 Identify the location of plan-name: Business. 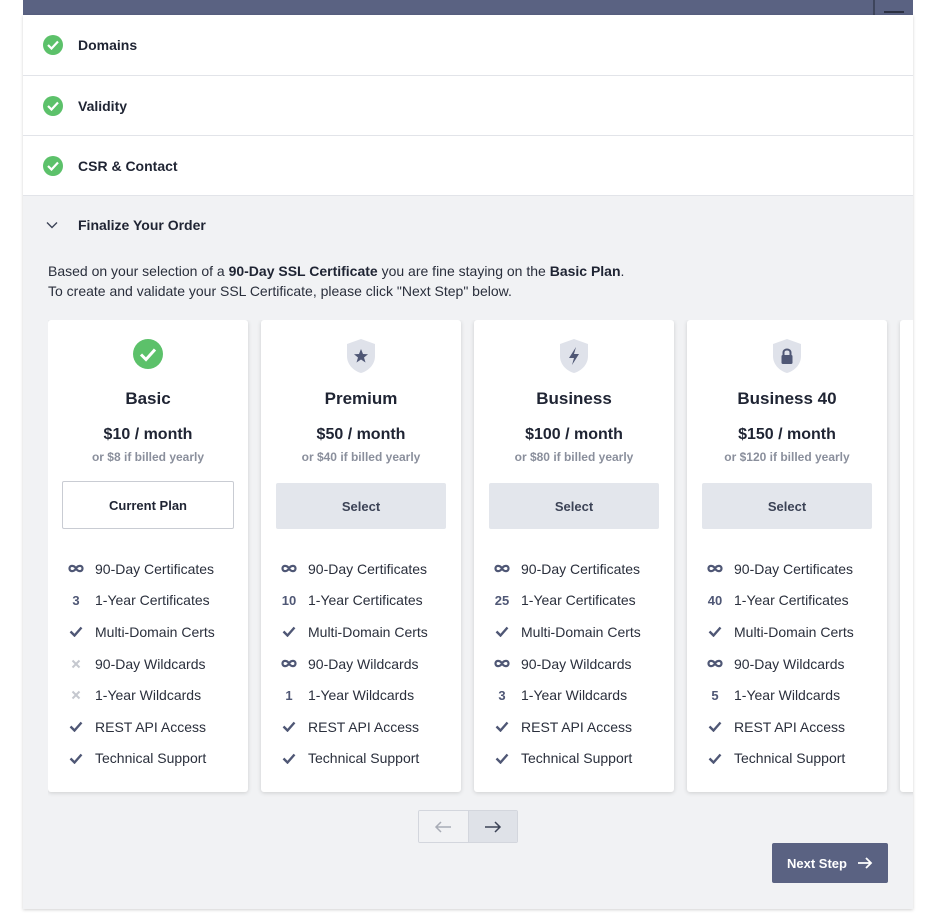
(574, 398).